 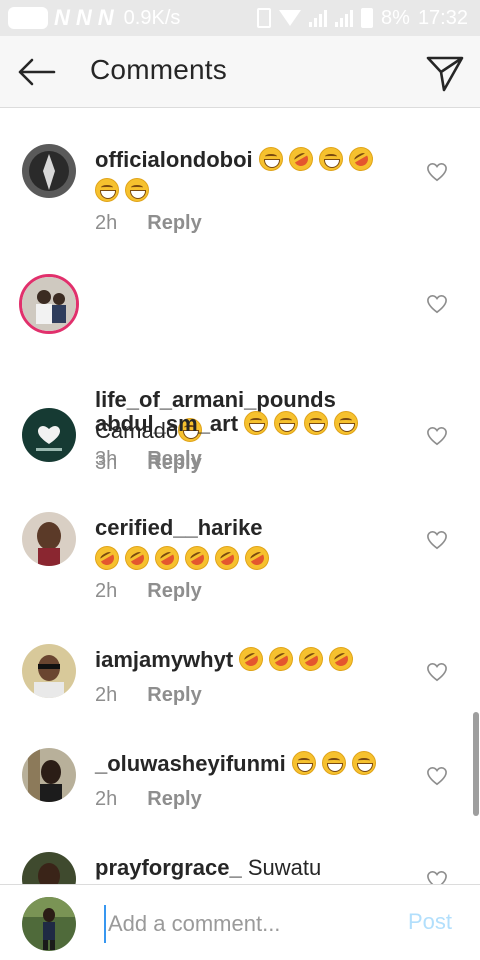 I want to click on comment-composer: Post, so click(x=240, y=922).